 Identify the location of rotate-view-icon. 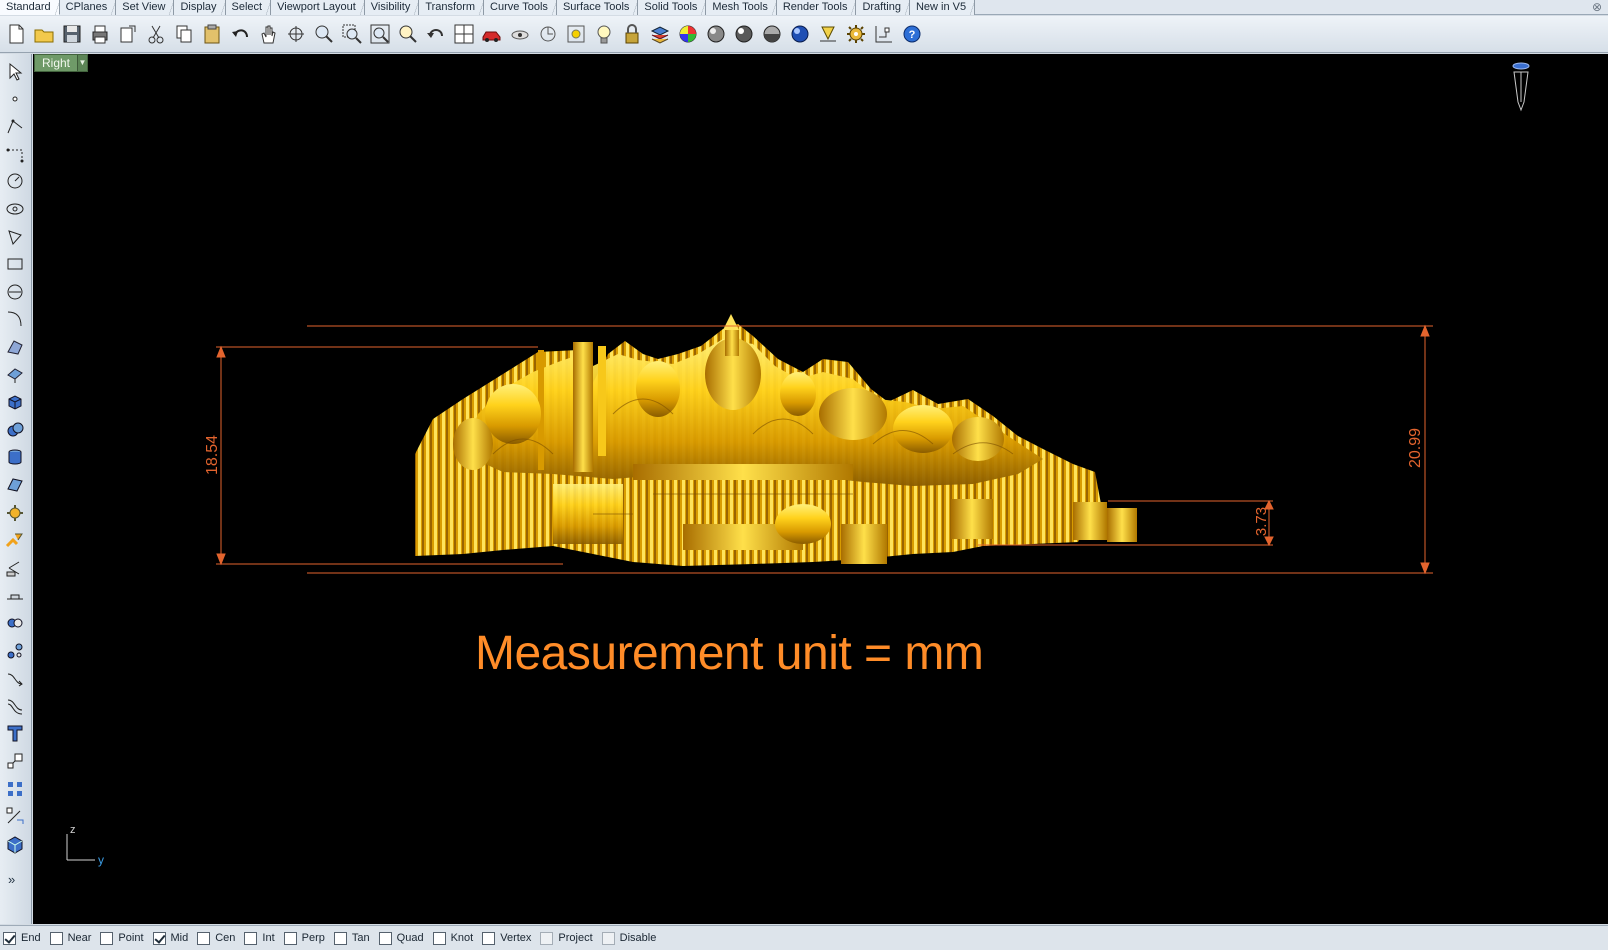
(296, 34).